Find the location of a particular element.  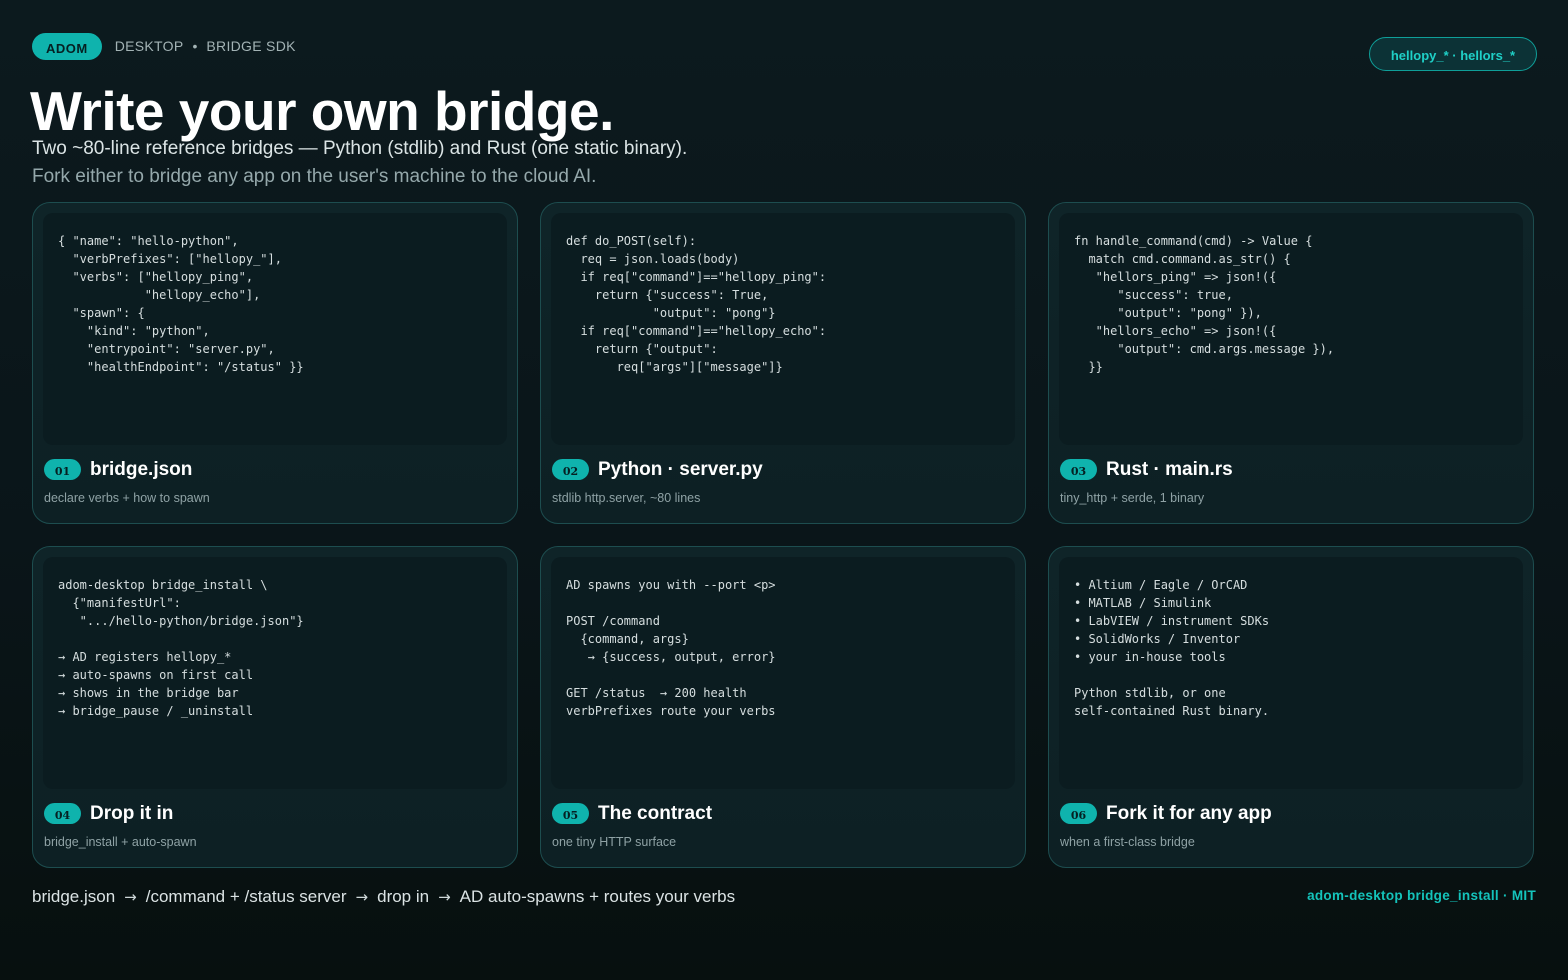

flow-step-auto-spawn: AD auto-spawns + routes your verbs is located at coordinates (597, 896).